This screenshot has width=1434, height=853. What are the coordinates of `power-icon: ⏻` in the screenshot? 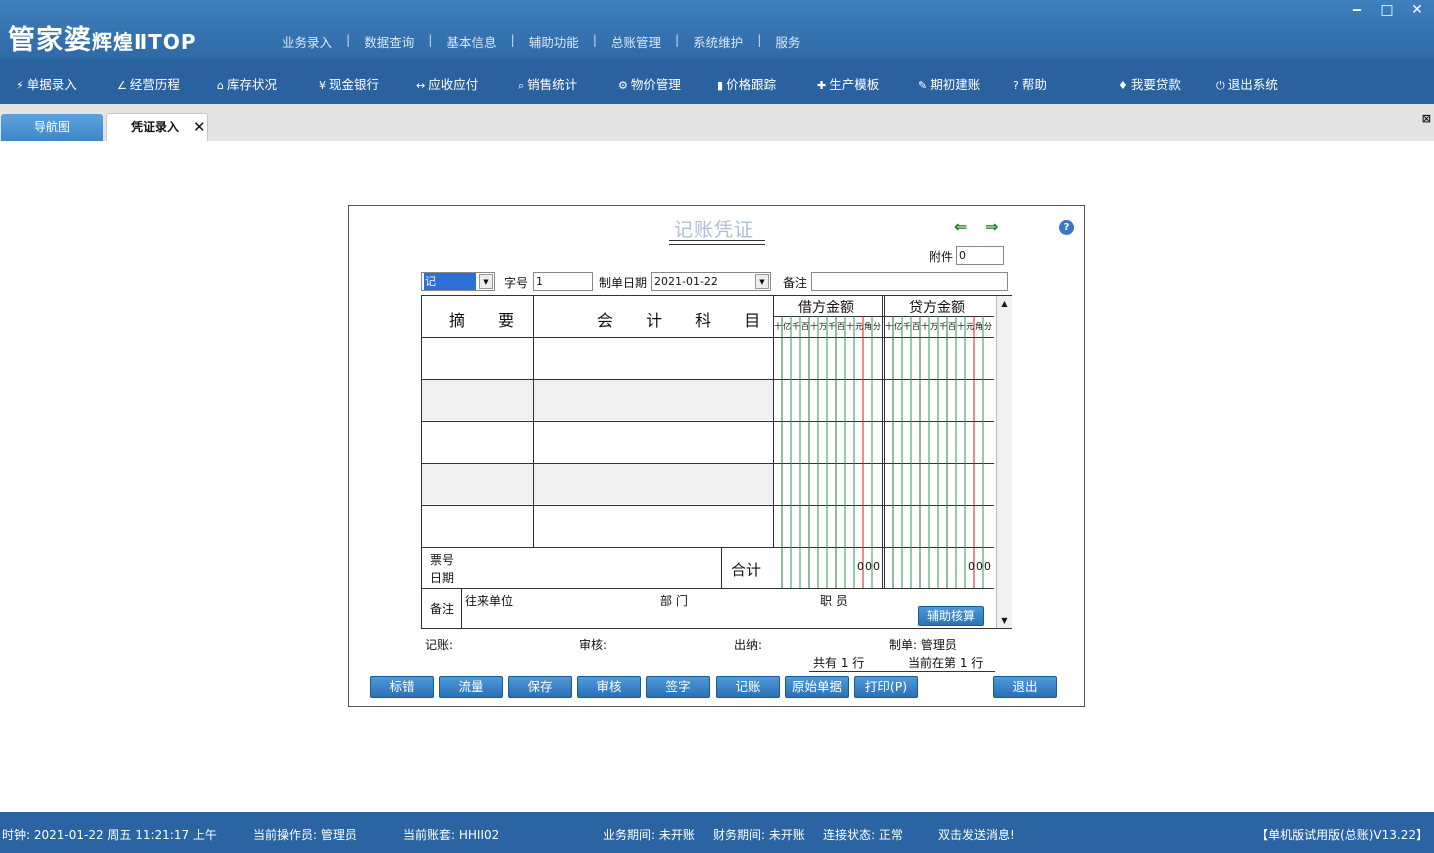 It's located at (1220, 85).